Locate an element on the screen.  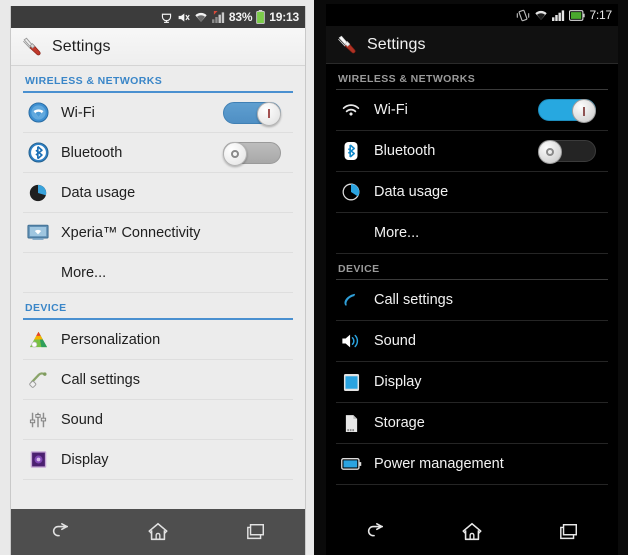
left-nav-bar is located at coordinates (158, 532).